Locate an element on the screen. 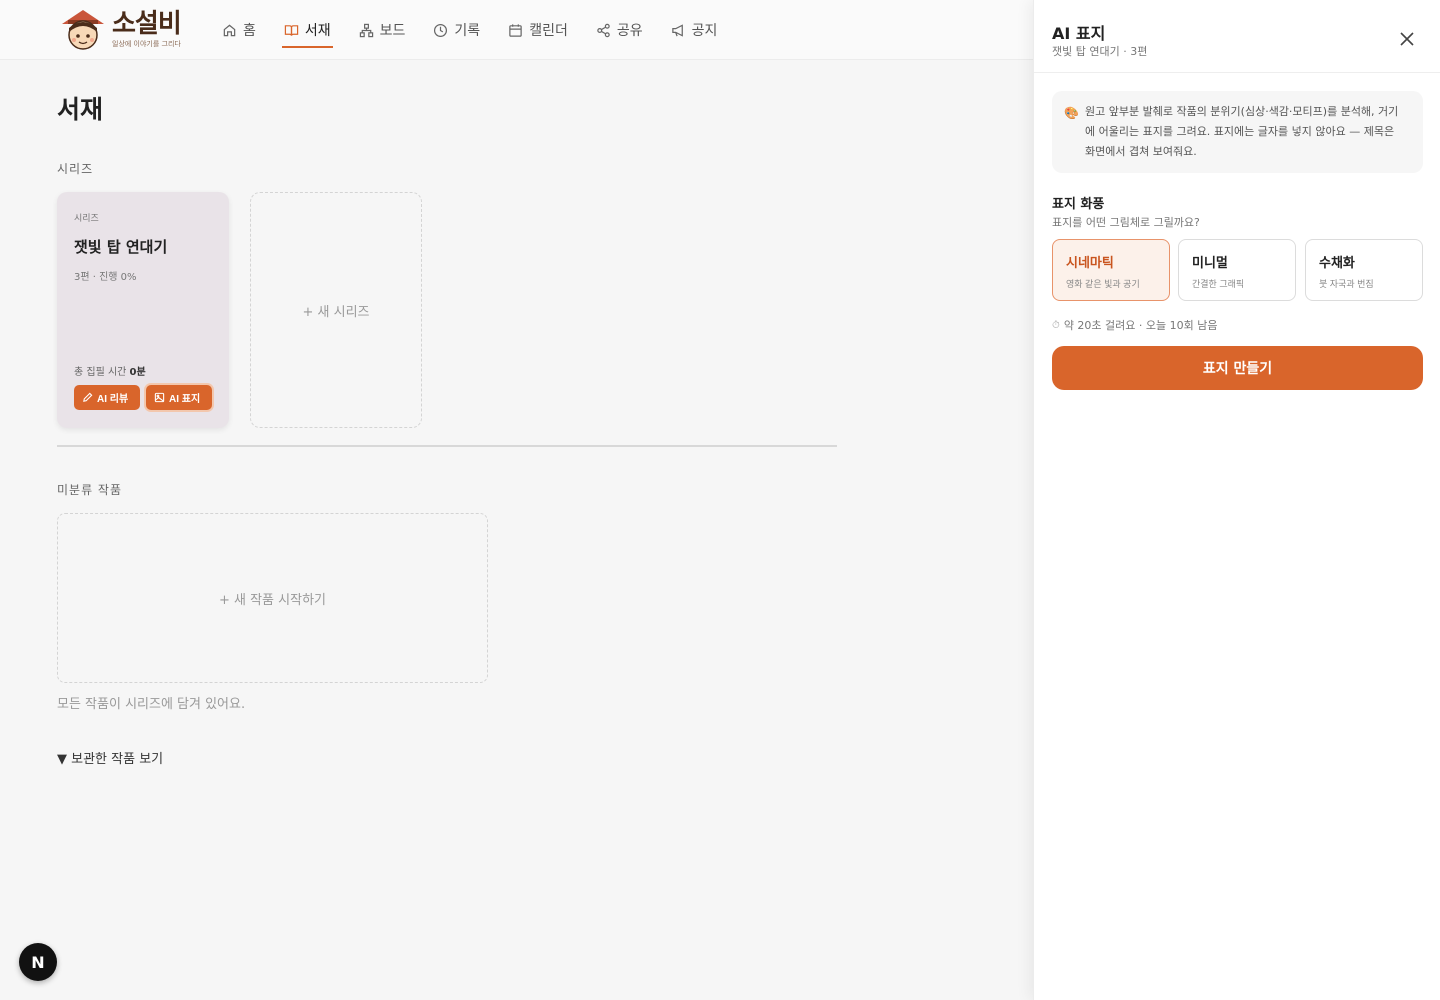 Image resolution: width=1440 pixels, height=1000 pixels. calendar-icon is located at coordinates (515, 30).